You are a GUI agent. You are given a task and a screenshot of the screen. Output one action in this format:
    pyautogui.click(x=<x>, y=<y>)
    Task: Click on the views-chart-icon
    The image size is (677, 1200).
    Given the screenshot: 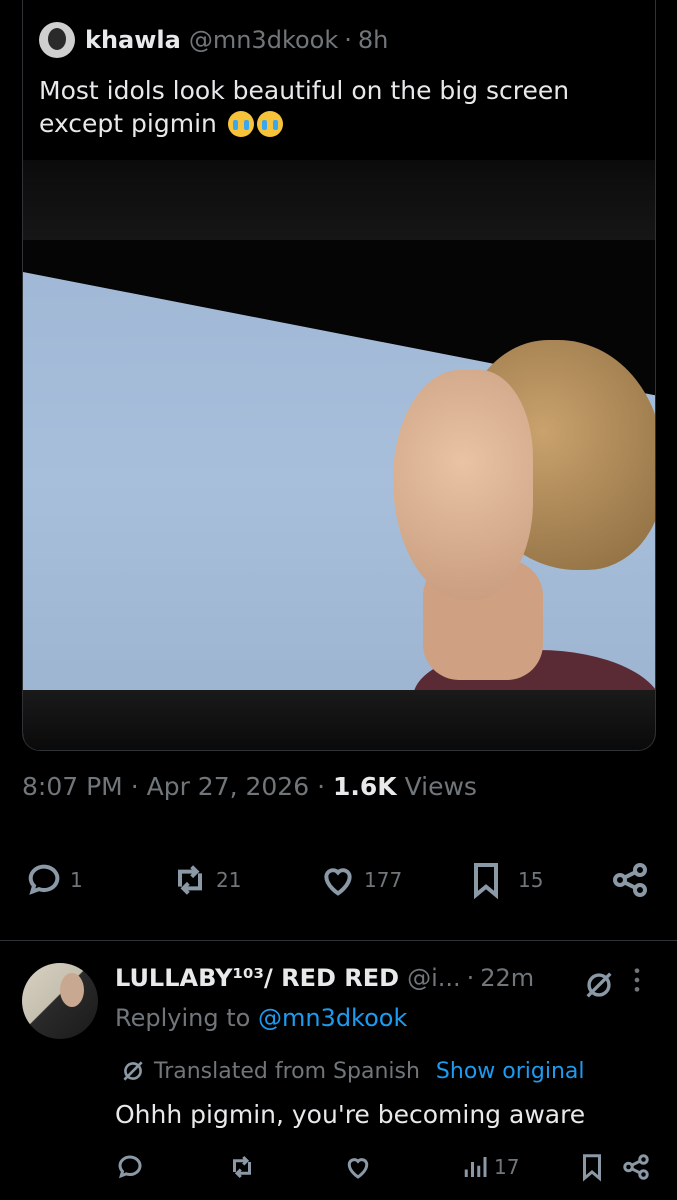 What is the action you would take?
    pyautogui.click(x=475, y=1167)
    